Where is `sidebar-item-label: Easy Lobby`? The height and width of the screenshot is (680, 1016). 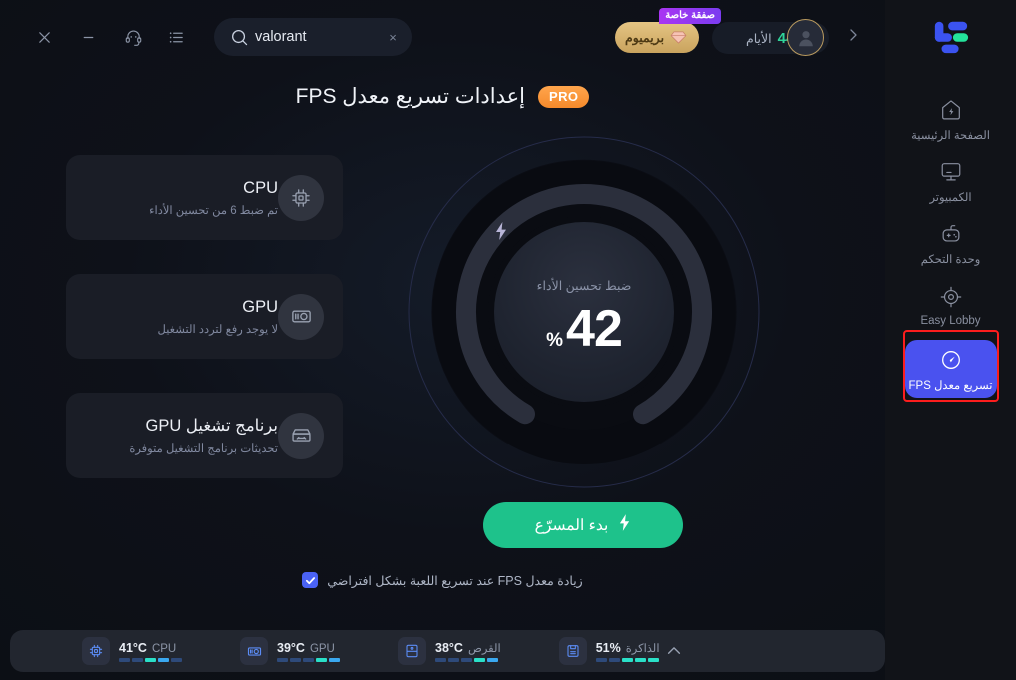
sidebar-item-label: Easy Lobby is located at coordinates (950, 320).